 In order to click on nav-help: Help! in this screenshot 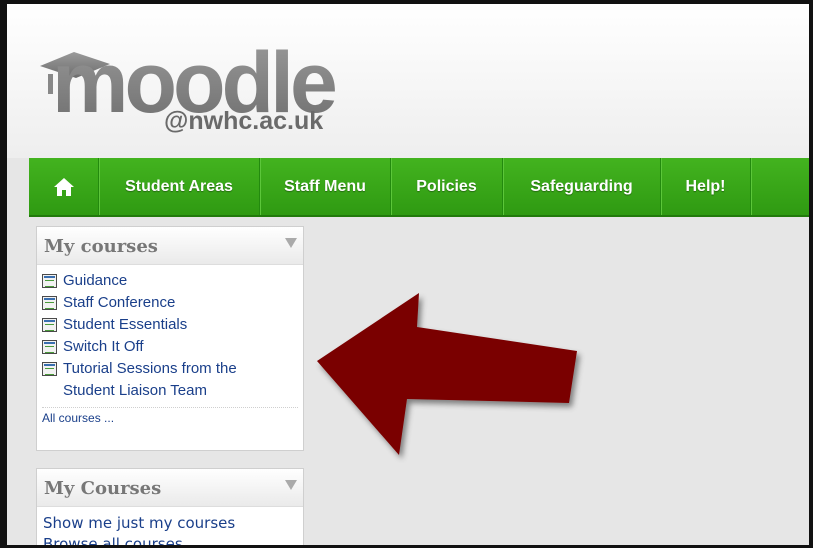, I will do `click(706, 186)`.